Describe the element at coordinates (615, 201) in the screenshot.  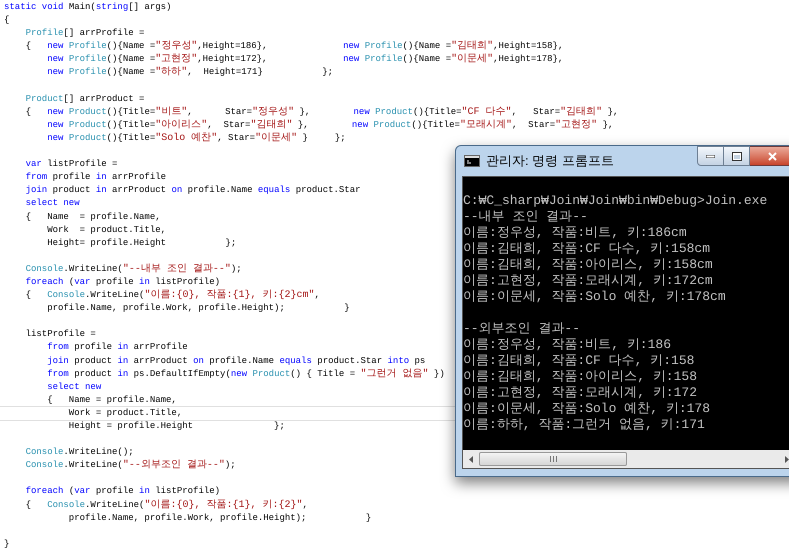
I see `console-line: C:₩C_sharp₩Join₩Join₩bin₩Debug>Join.exe` at that location.